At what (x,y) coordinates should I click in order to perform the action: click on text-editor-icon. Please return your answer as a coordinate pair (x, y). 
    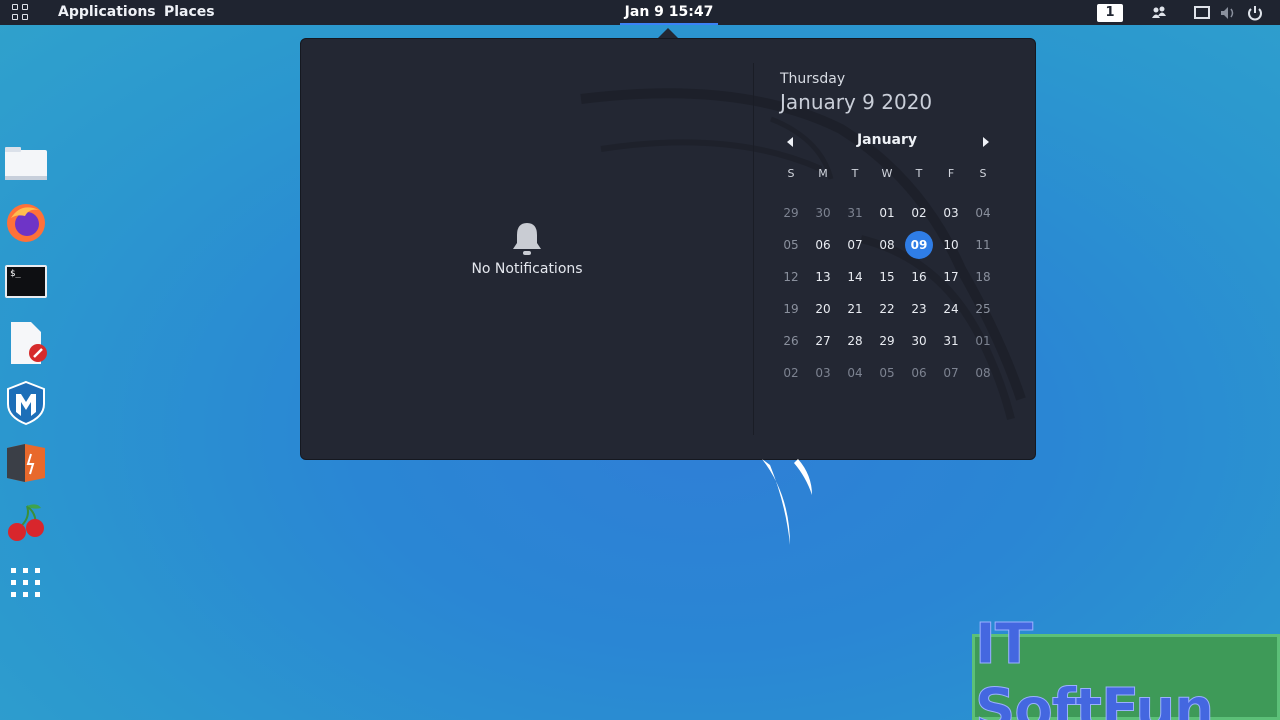
    Looking at the image, I should click on (26, 343).